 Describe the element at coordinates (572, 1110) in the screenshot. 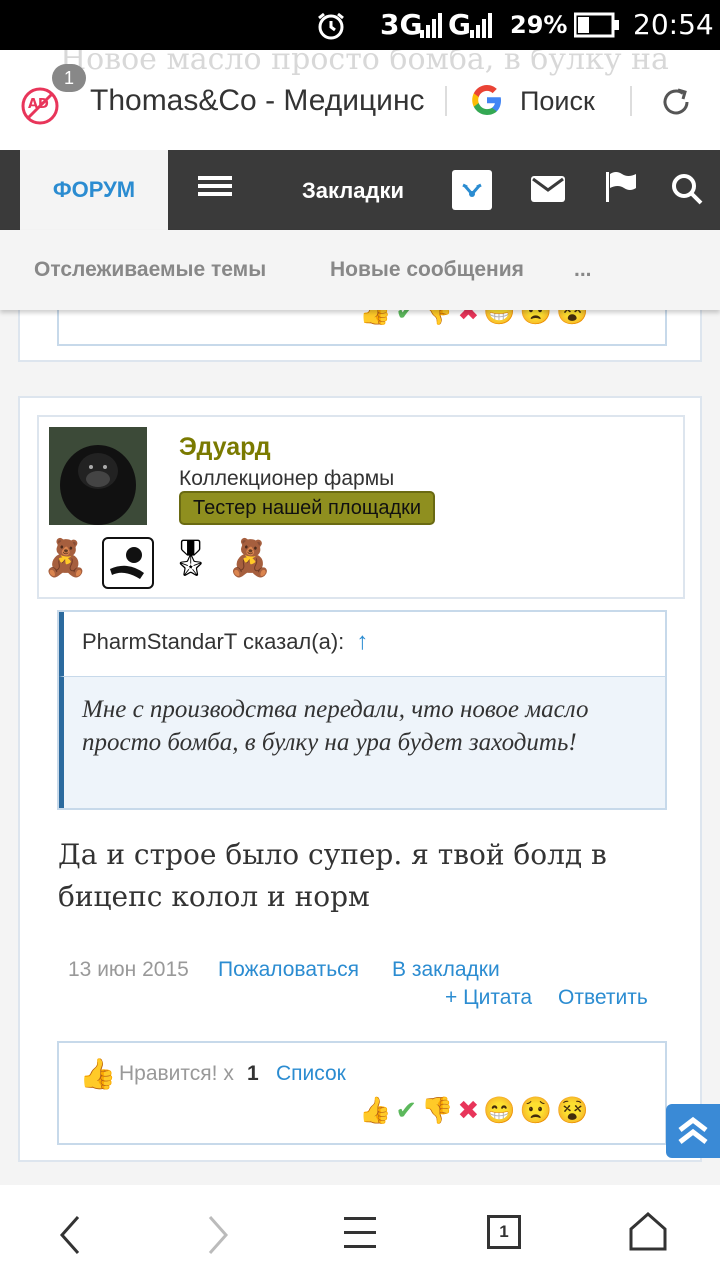

I see `dizzy-icon: 😵` at that location.